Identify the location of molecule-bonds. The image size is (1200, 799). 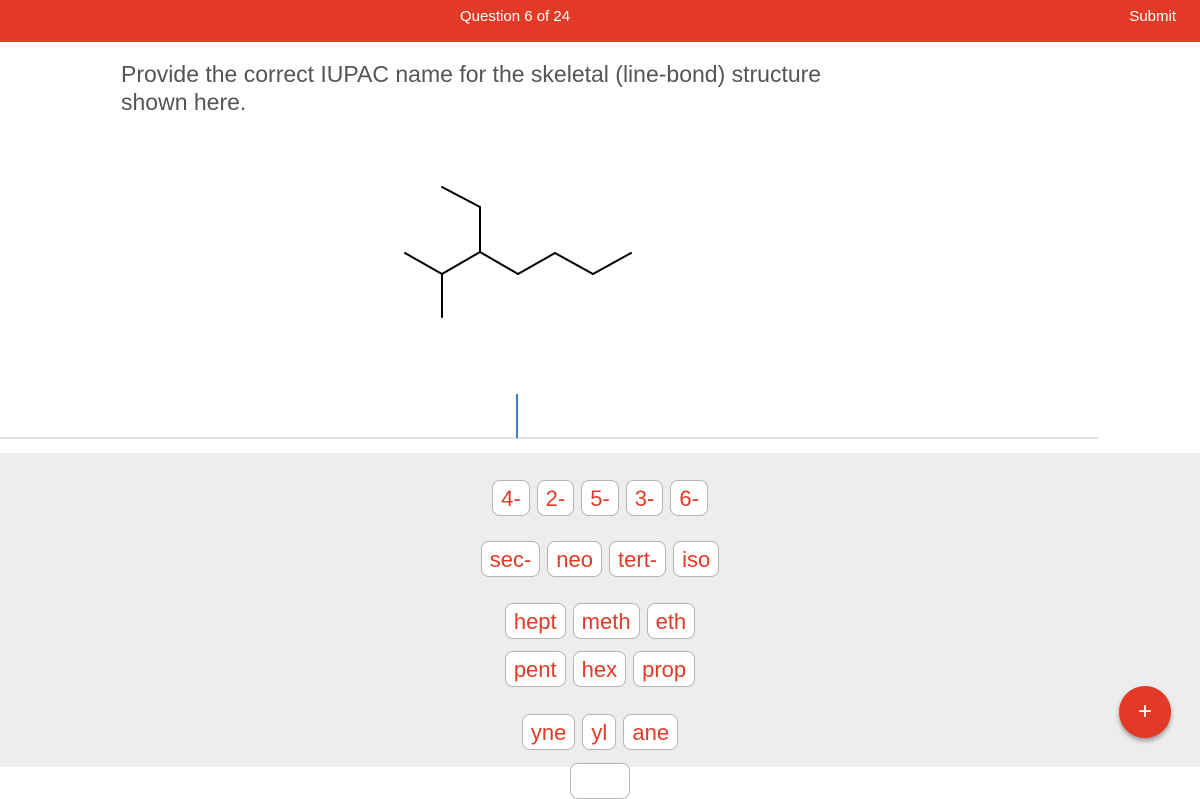
(518, 252).